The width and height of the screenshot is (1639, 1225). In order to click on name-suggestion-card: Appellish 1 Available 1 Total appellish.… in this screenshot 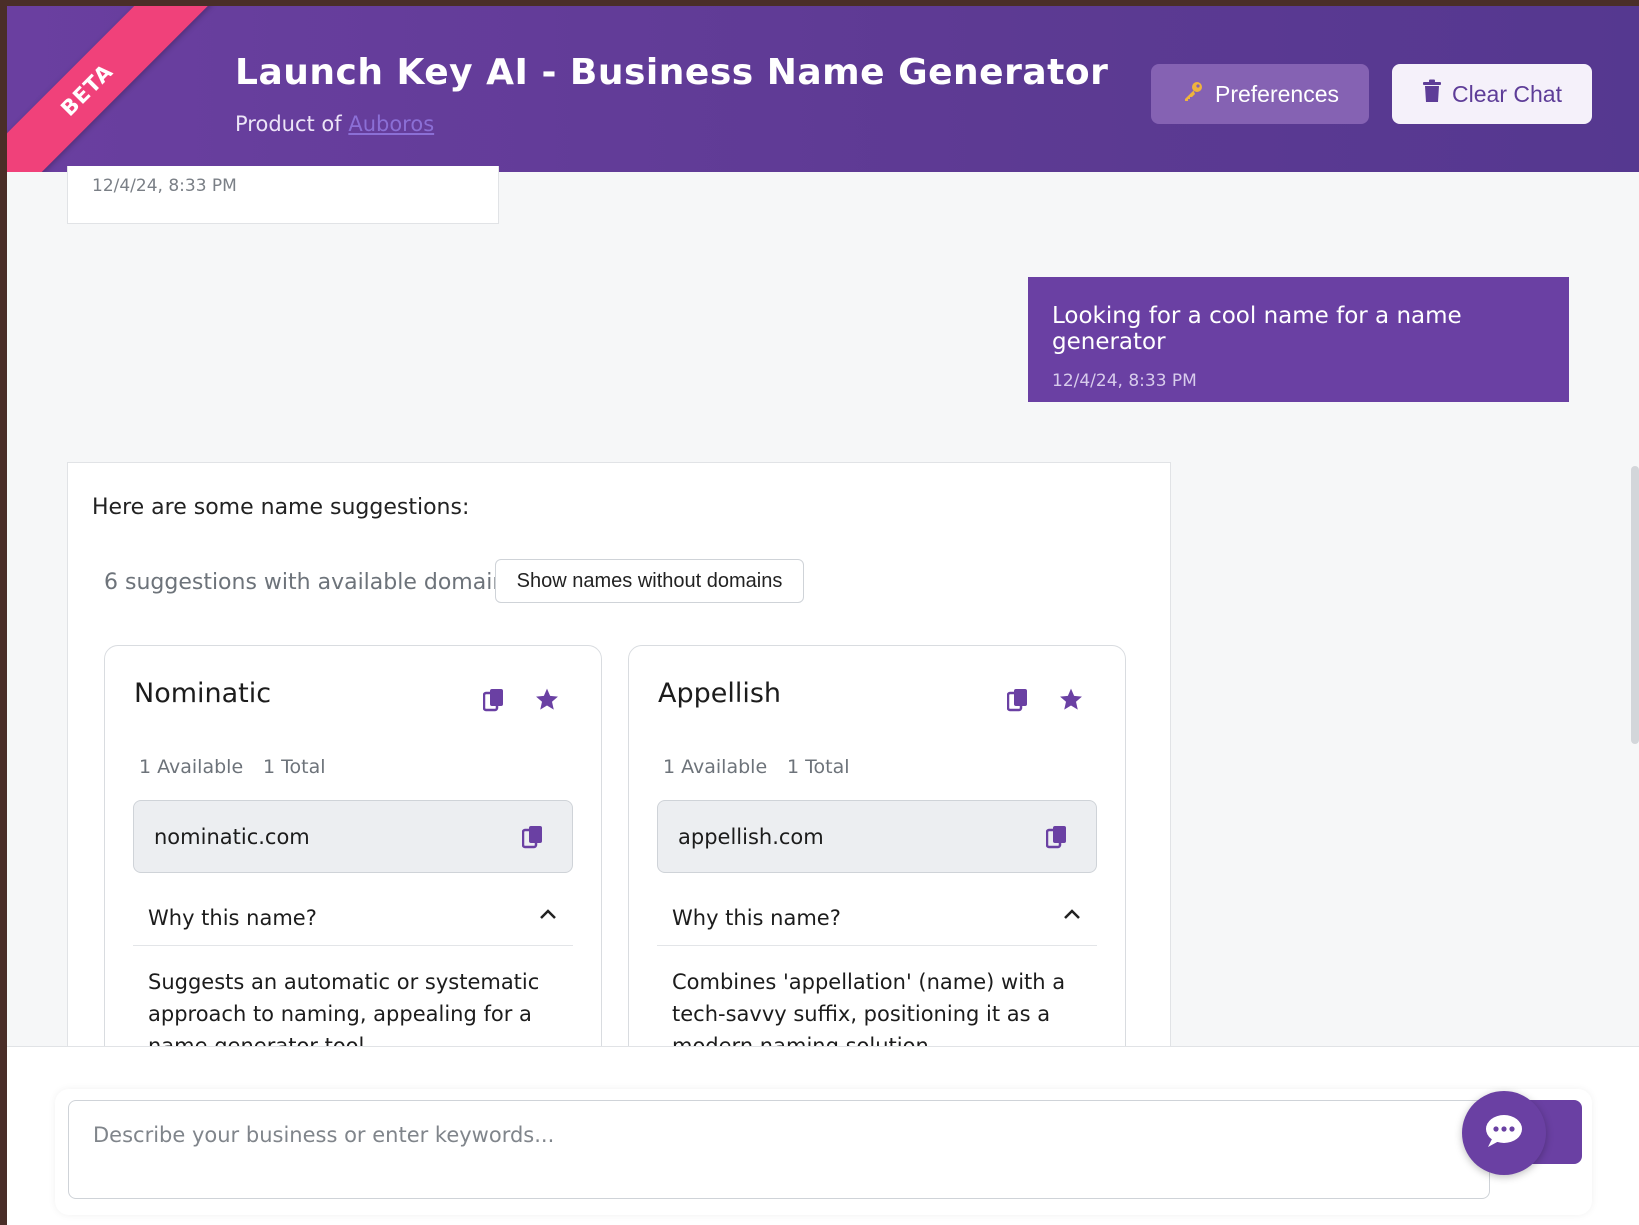, I will do `click(877, 865)`.